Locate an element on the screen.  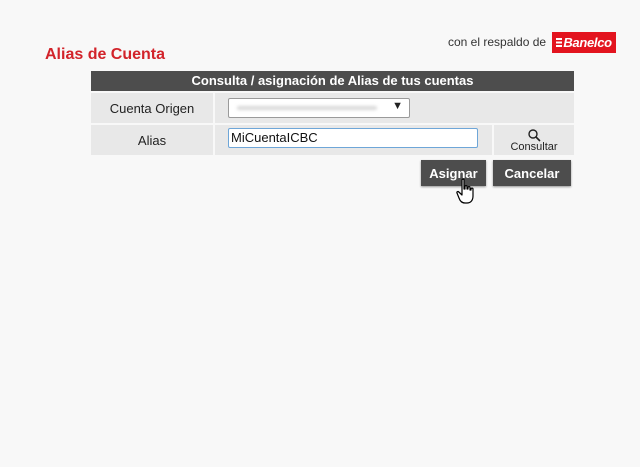
origin-account-select: ▼ is located at coordinates (319, 108).